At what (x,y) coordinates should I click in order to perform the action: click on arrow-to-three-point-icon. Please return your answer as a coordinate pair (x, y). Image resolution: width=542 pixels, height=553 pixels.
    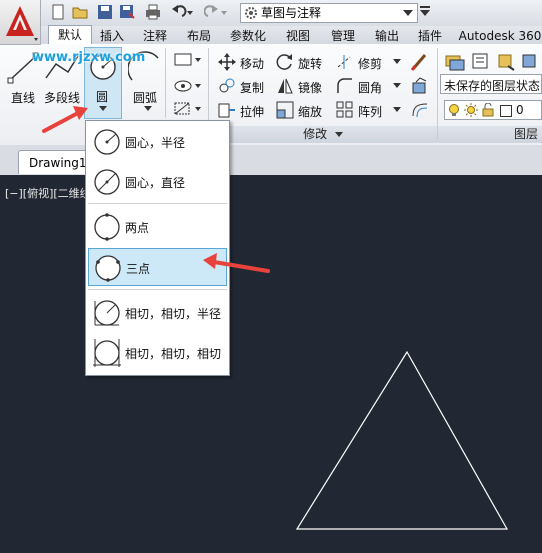
    Looking at the image, I should click on (236, 263).